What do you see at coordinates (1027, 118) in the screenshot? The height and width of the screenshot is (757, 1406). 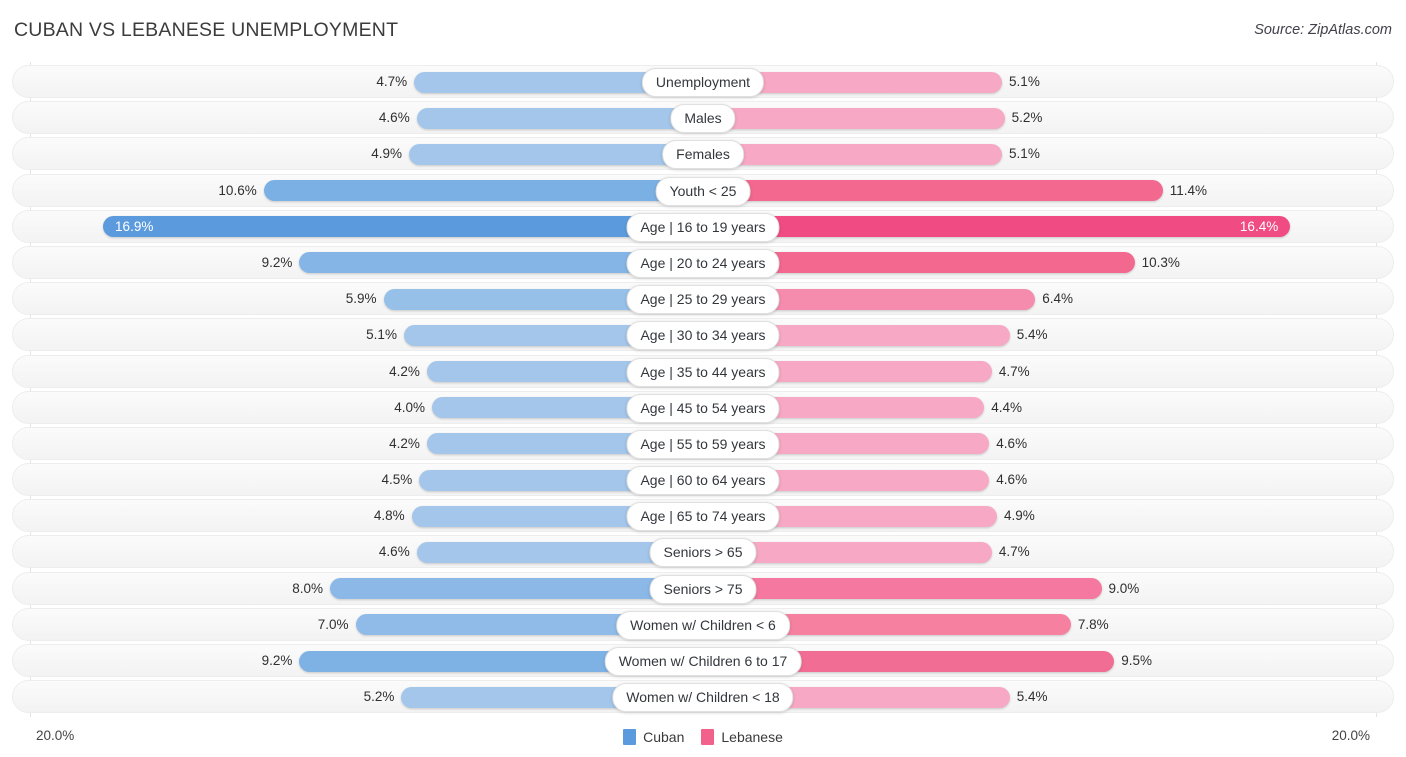 I see `value-label-right: 5.2%` at bounding box center [1027, 118].